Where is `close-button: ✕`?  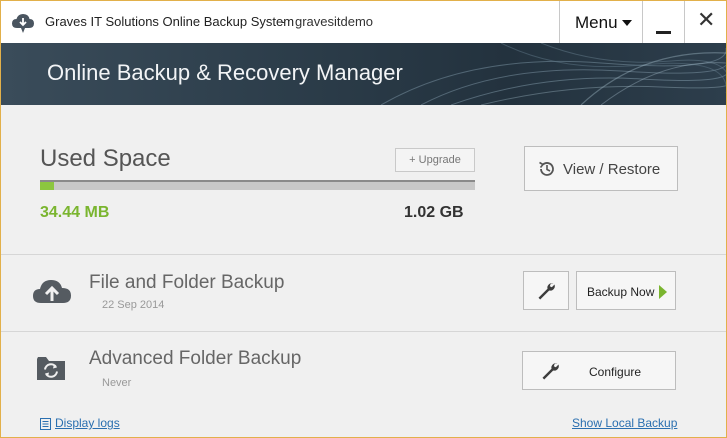 close-button: ✕ is located at coordinates (705, 22).